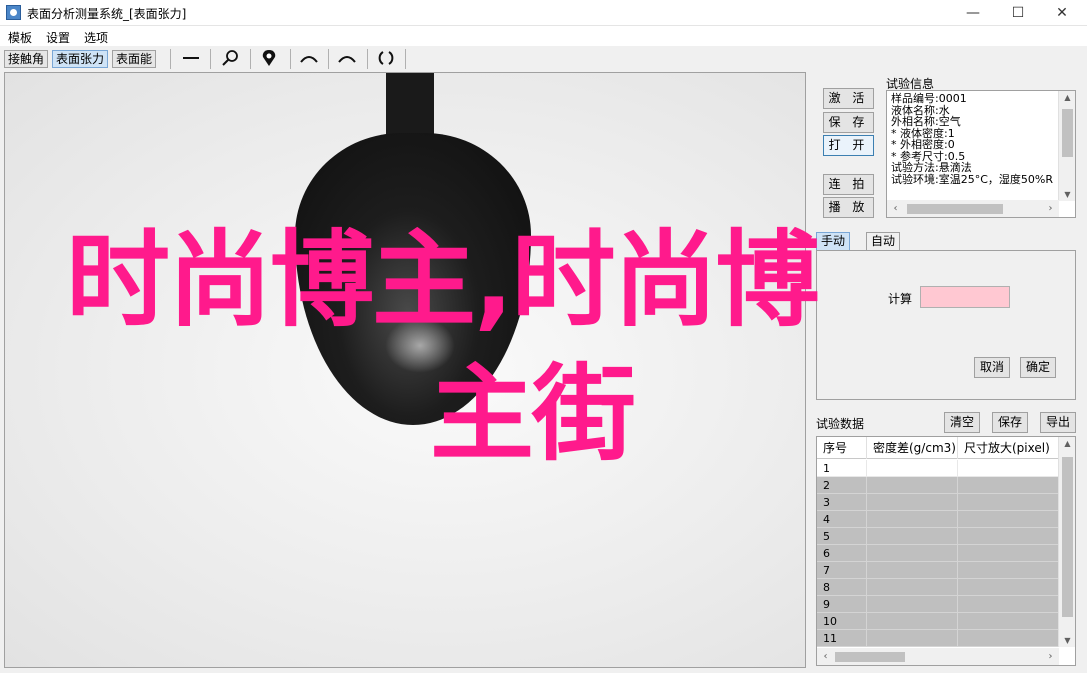 The image size is (1087, 673). I want to click on arc-right-icon, so click(347, 59).